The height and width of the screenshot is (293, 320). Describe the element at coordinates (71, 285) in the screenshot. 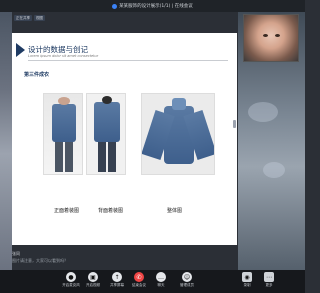

I see `mic-label: 开启麦克风` at that location.